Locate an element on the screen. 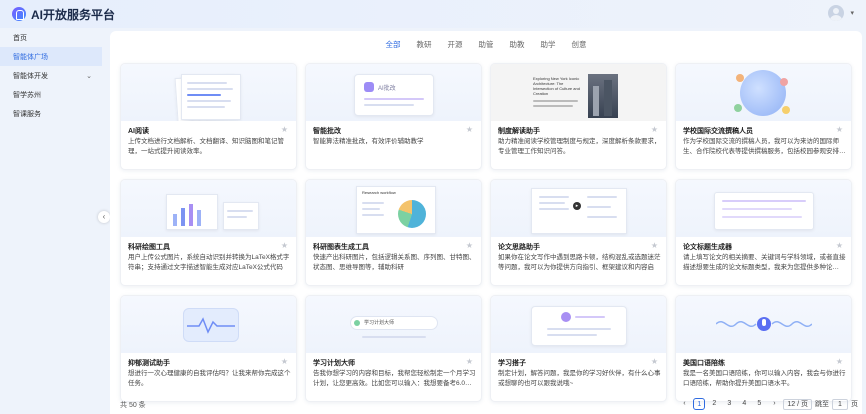 This screenshot has height=414, width=866. user-menu: ▾ is located at coordinates (841, 13).